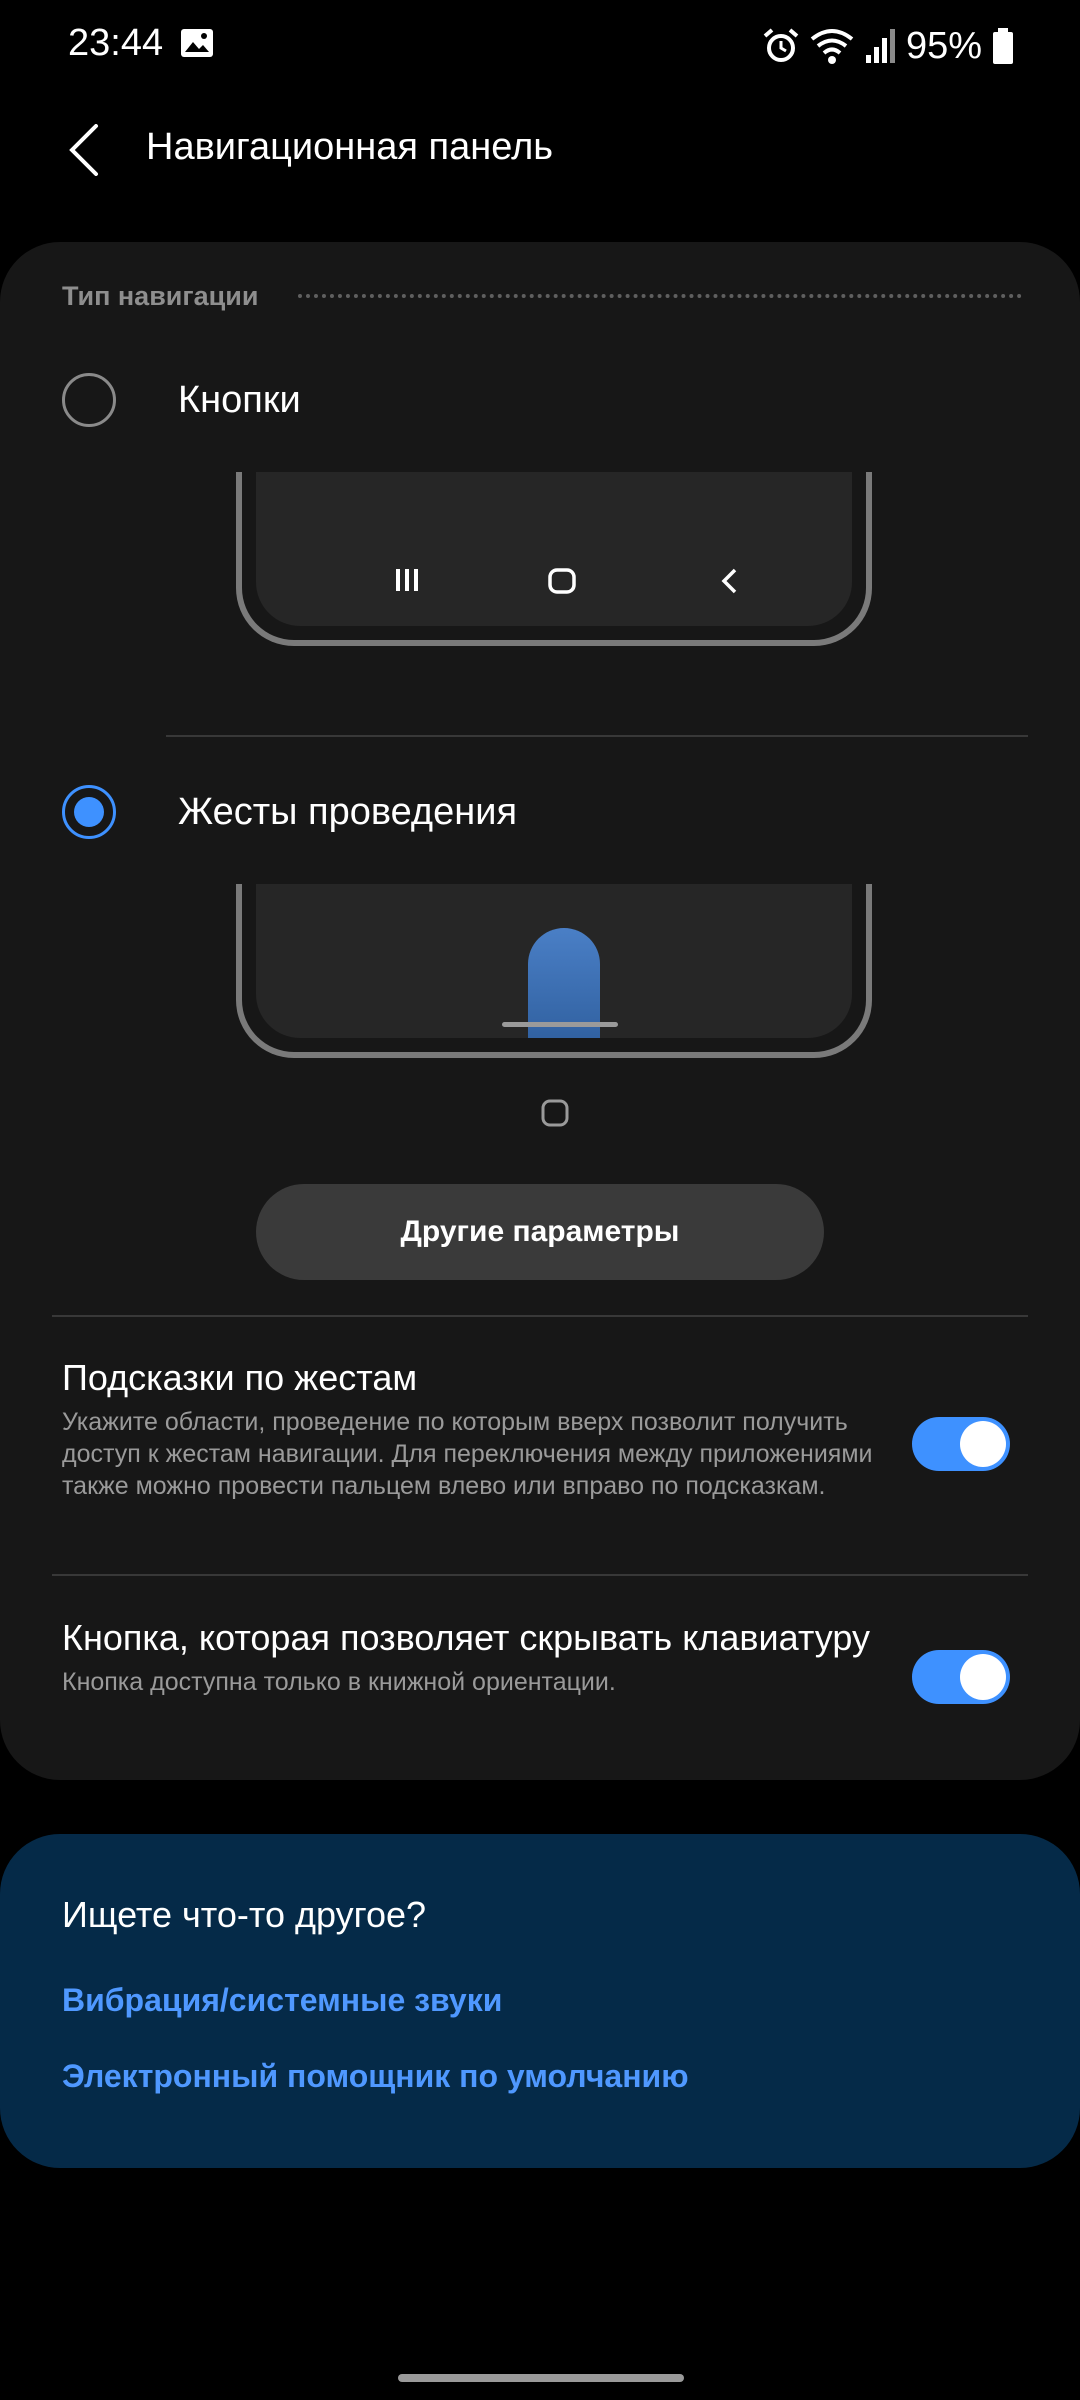 Image resolution: width=1080 pixels, height=2400 pixels. What do you see at coordinates (239, 399) in the screenshot?
I see `option-label-buttons: Кнопки` at bounding box center [239, 399].